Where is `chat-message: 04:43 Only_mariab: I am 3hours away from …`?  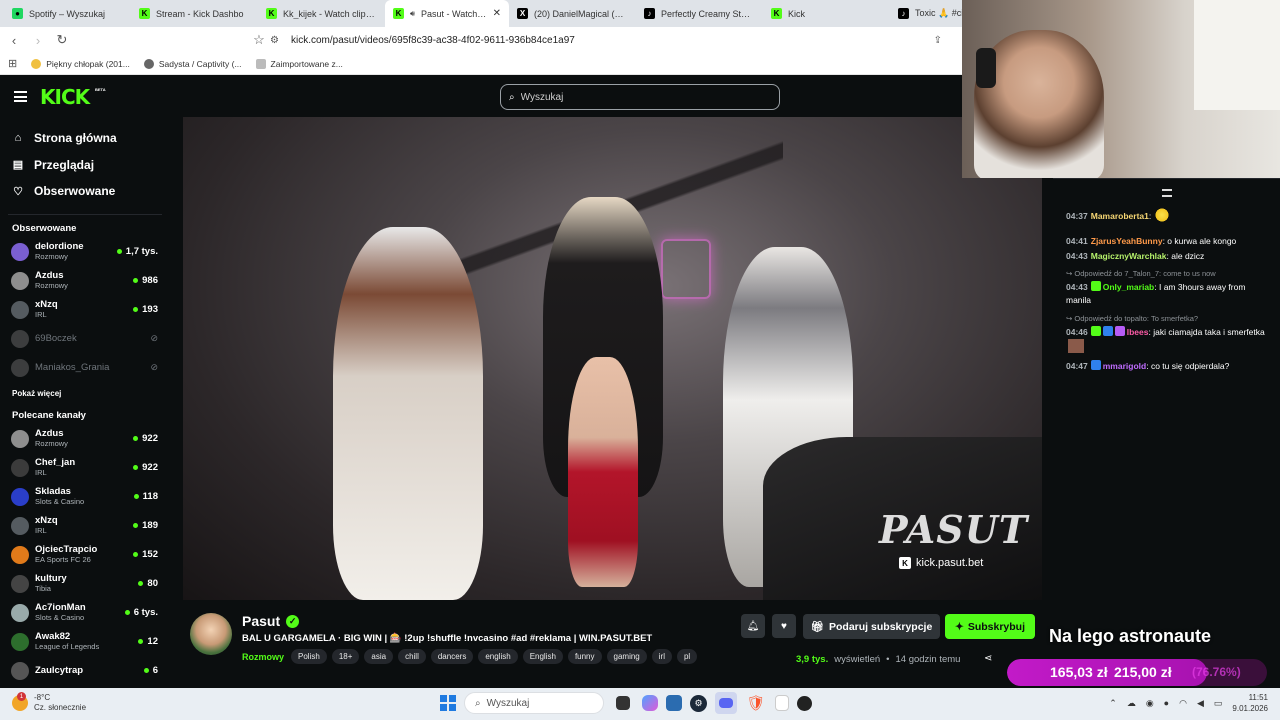
chat-message: 04:43 Only_mariab: I am 3hours away from … is located at coordinates (1168, 294).